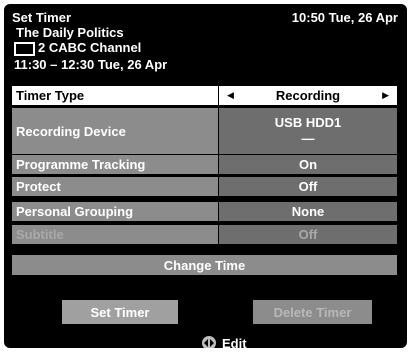  I want to click on subtitle-row: Subtitle Off, so click(204, 234).